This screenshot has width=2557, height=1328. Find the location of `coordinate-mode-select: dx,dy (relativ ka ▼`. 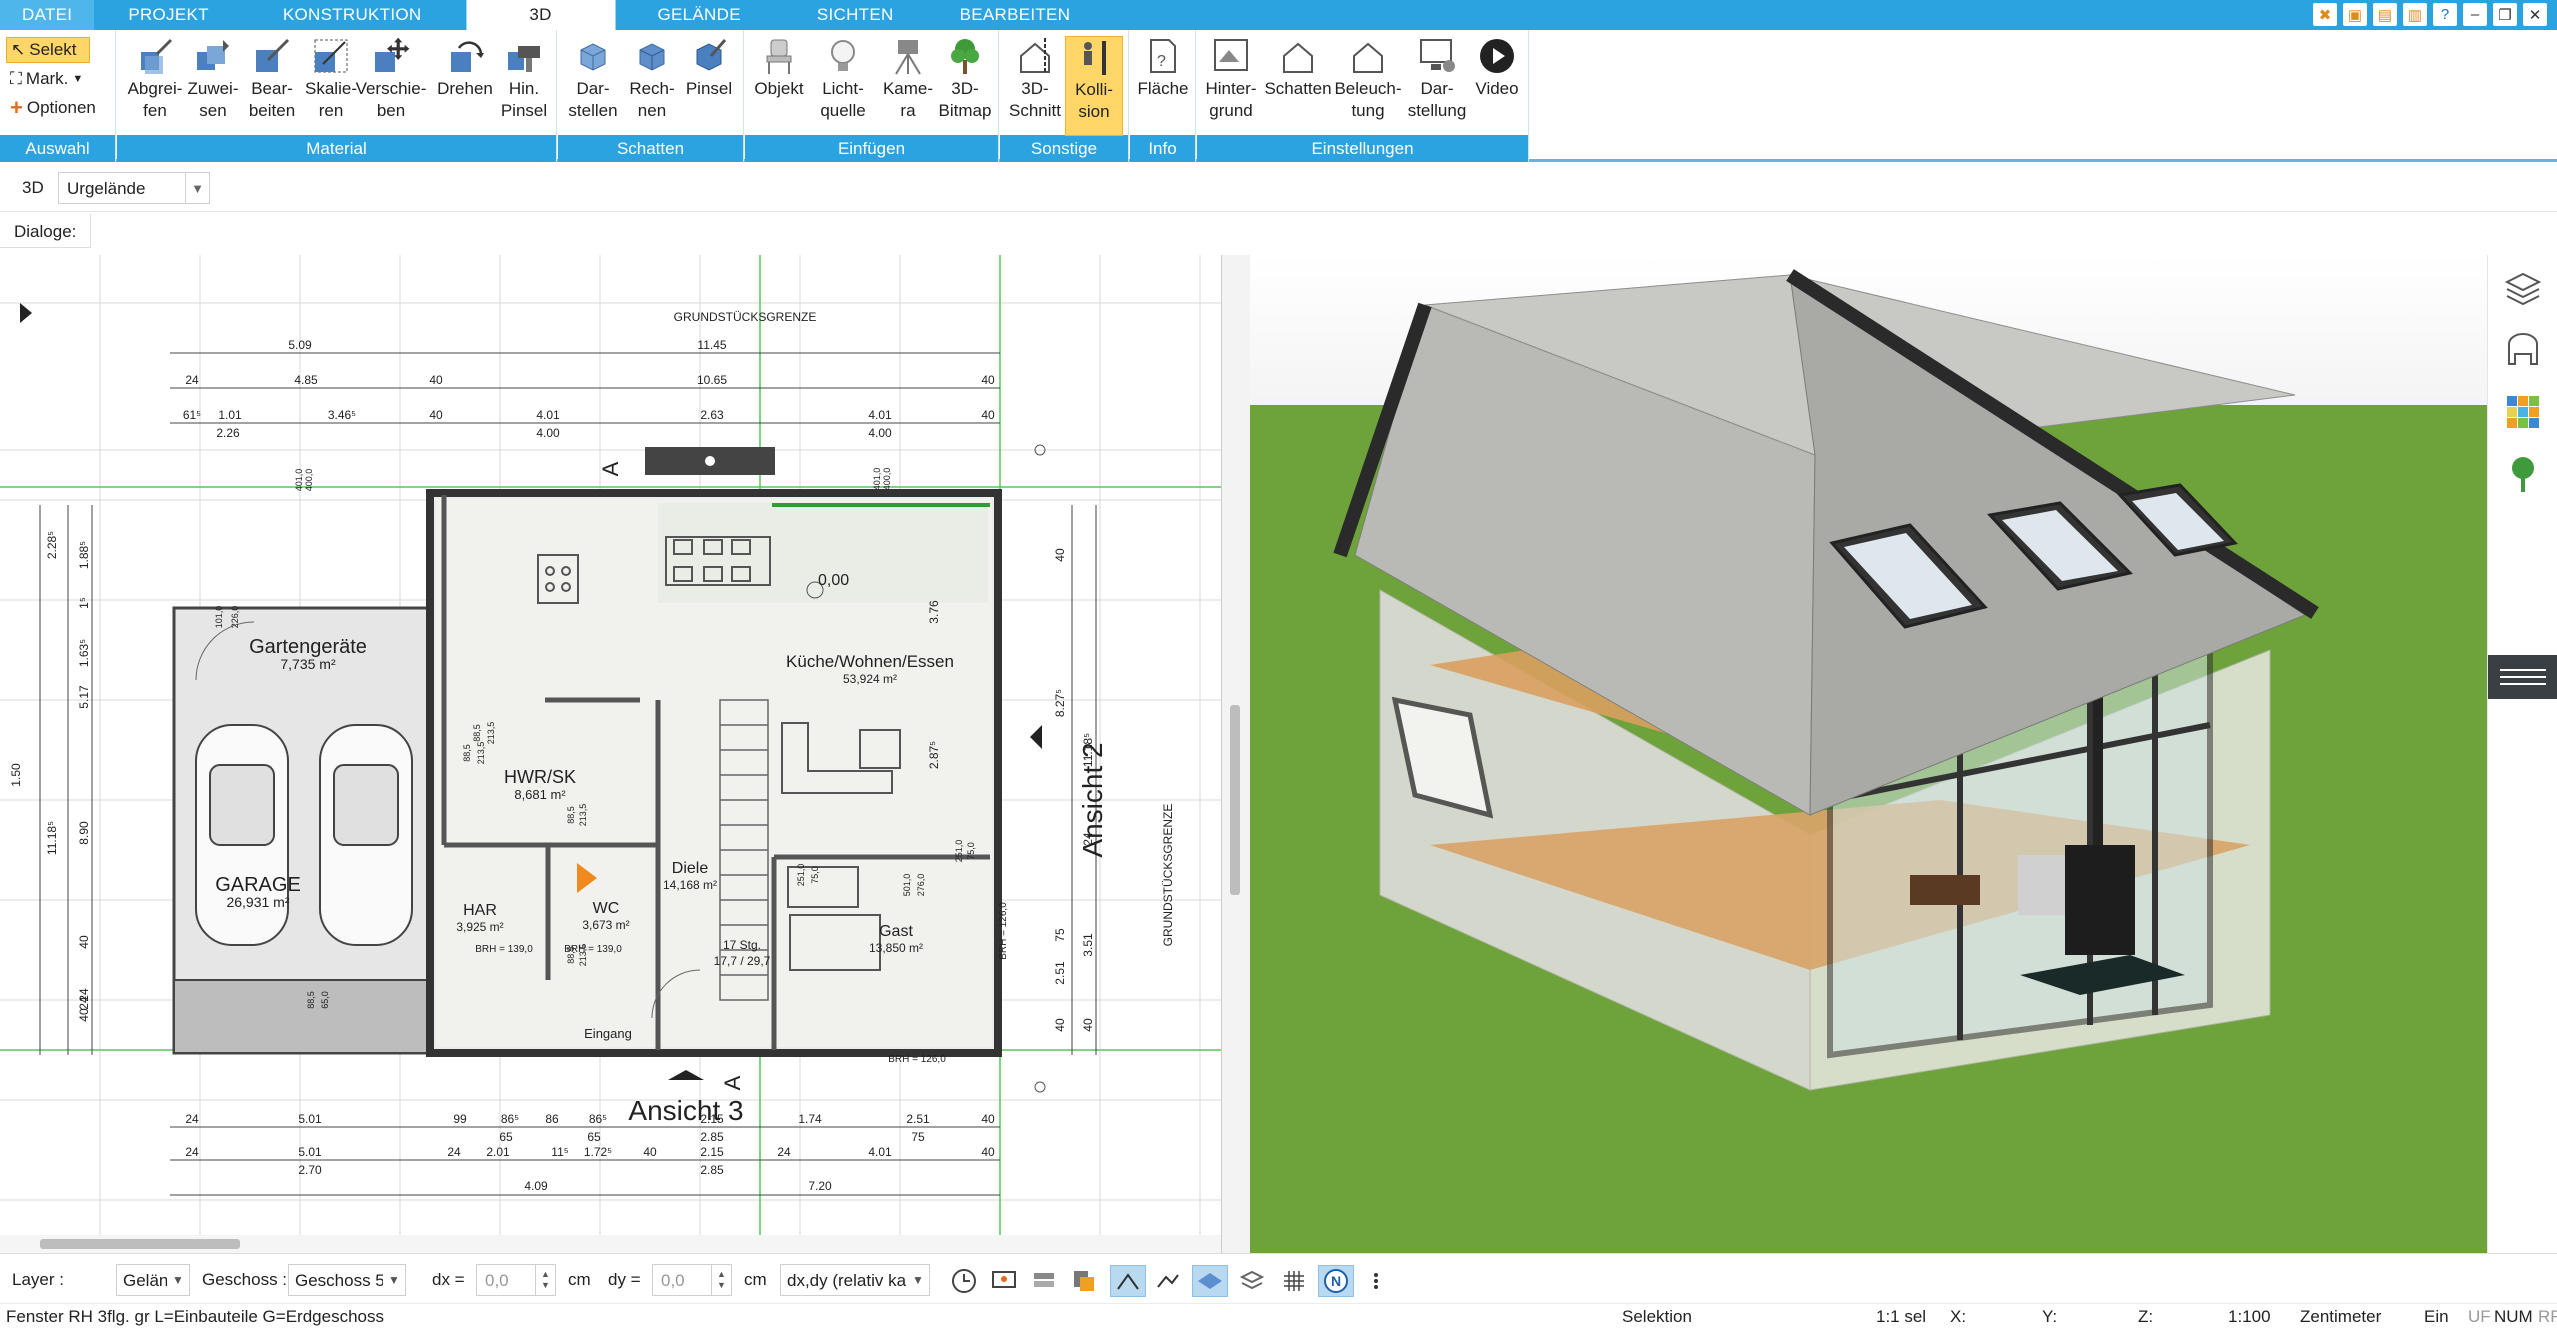

coordinate-mode-select: dx,dy (relativ ka ▼ is located at coordinates (855, 1280).